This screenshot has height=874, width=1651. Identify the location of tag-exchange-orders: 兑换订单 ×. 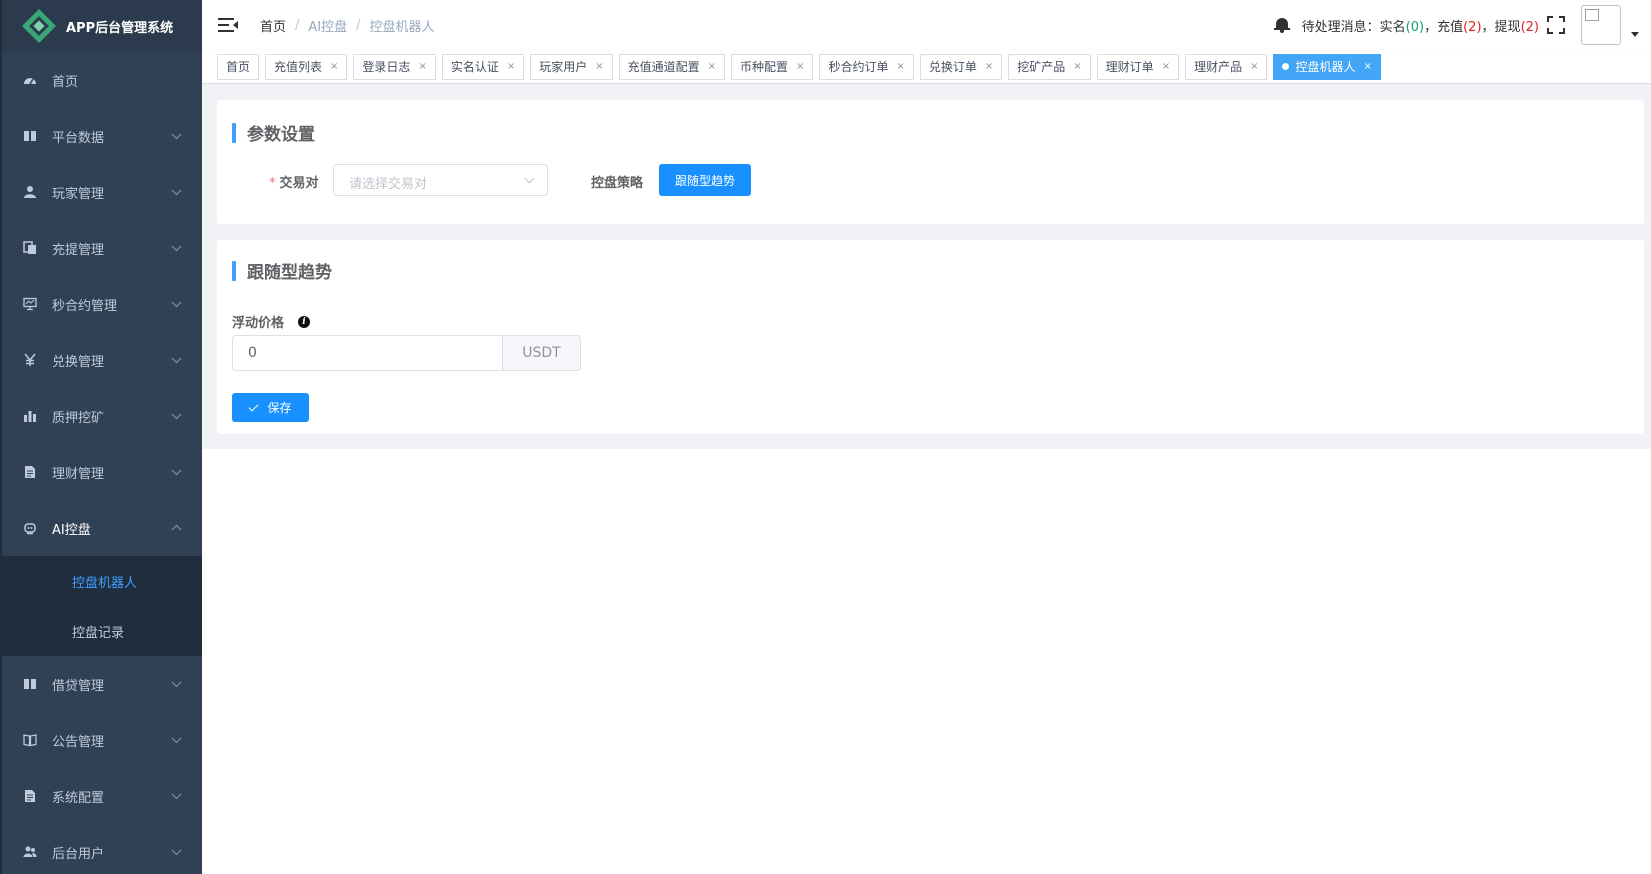
(961, 66).